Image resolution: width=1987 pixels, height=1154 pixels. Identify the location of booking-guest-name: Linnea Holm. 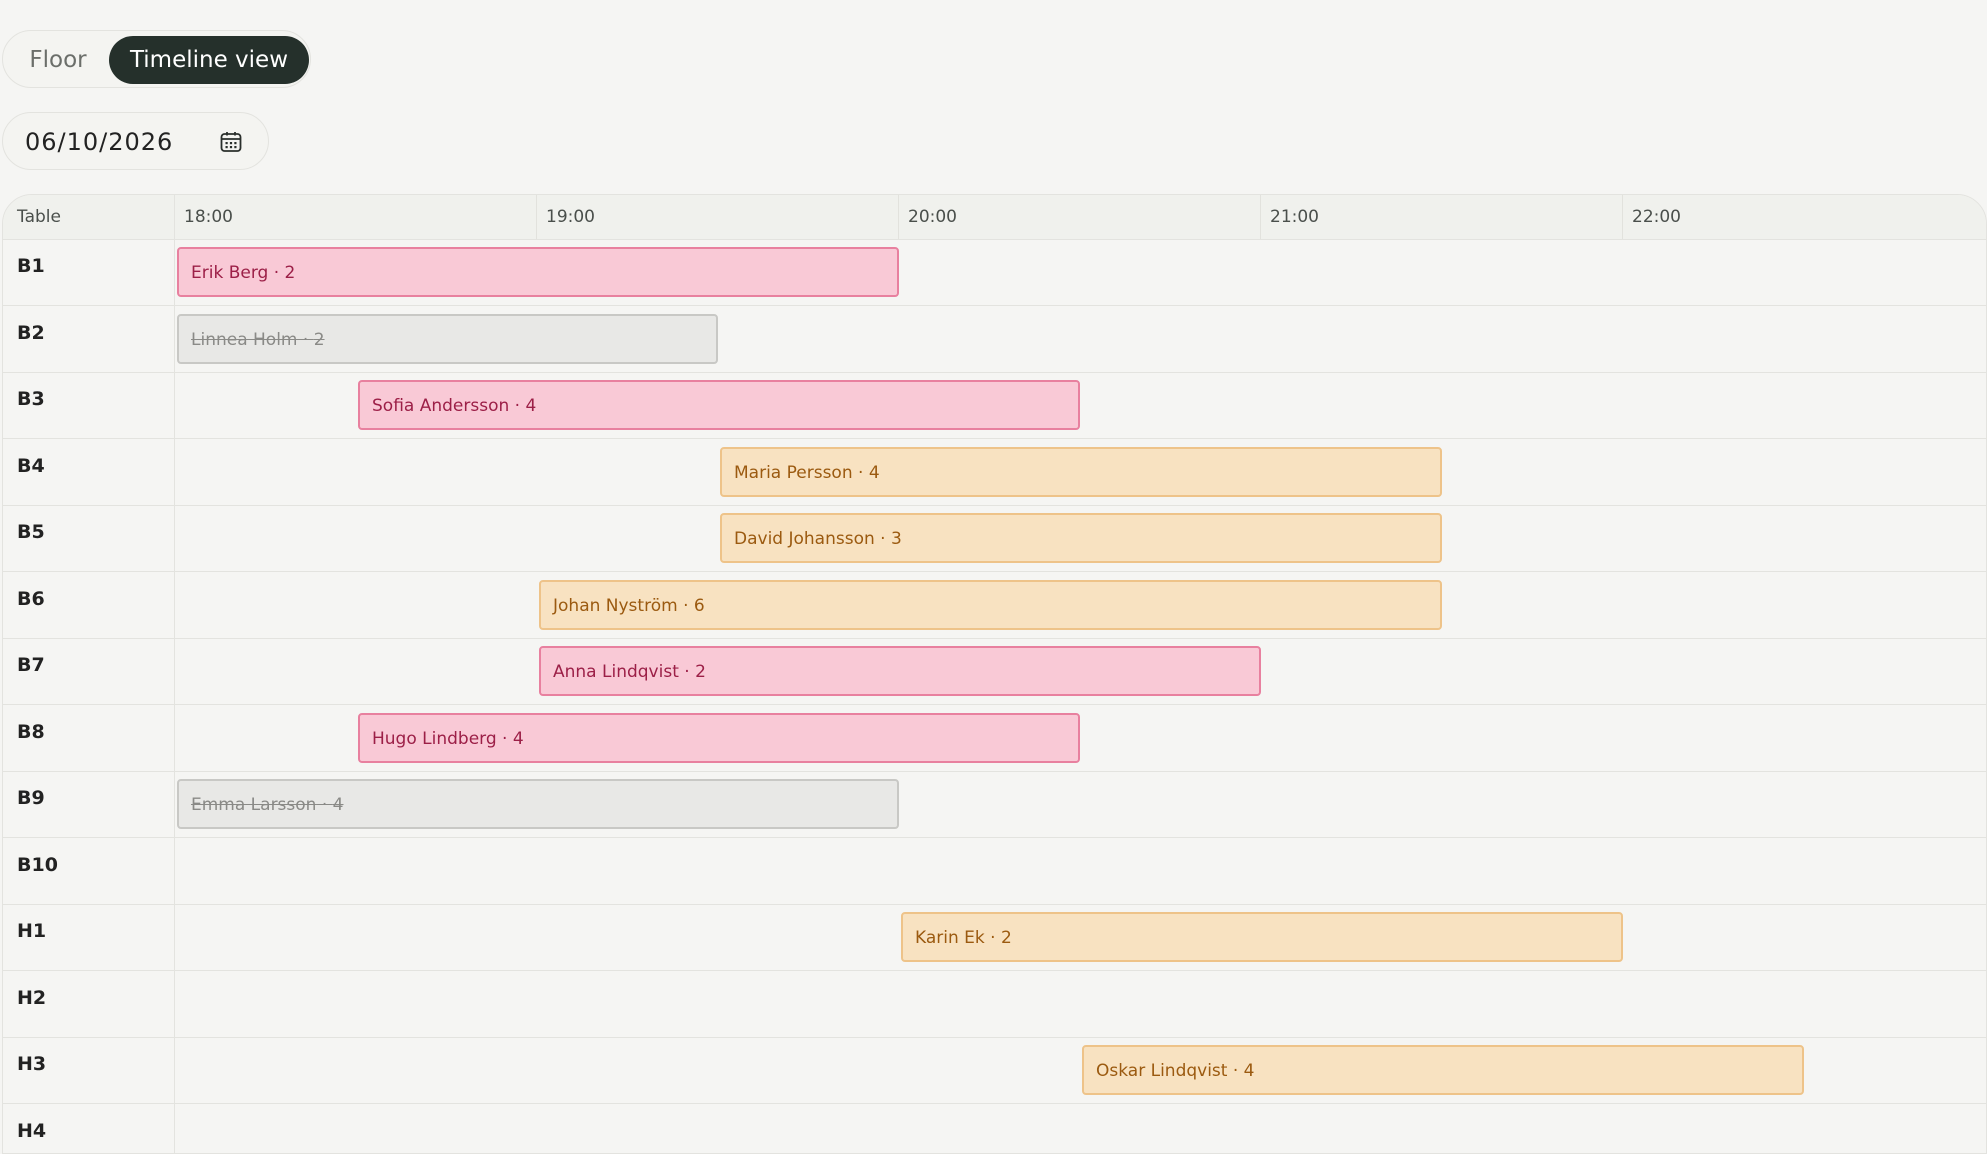
(244, 340).